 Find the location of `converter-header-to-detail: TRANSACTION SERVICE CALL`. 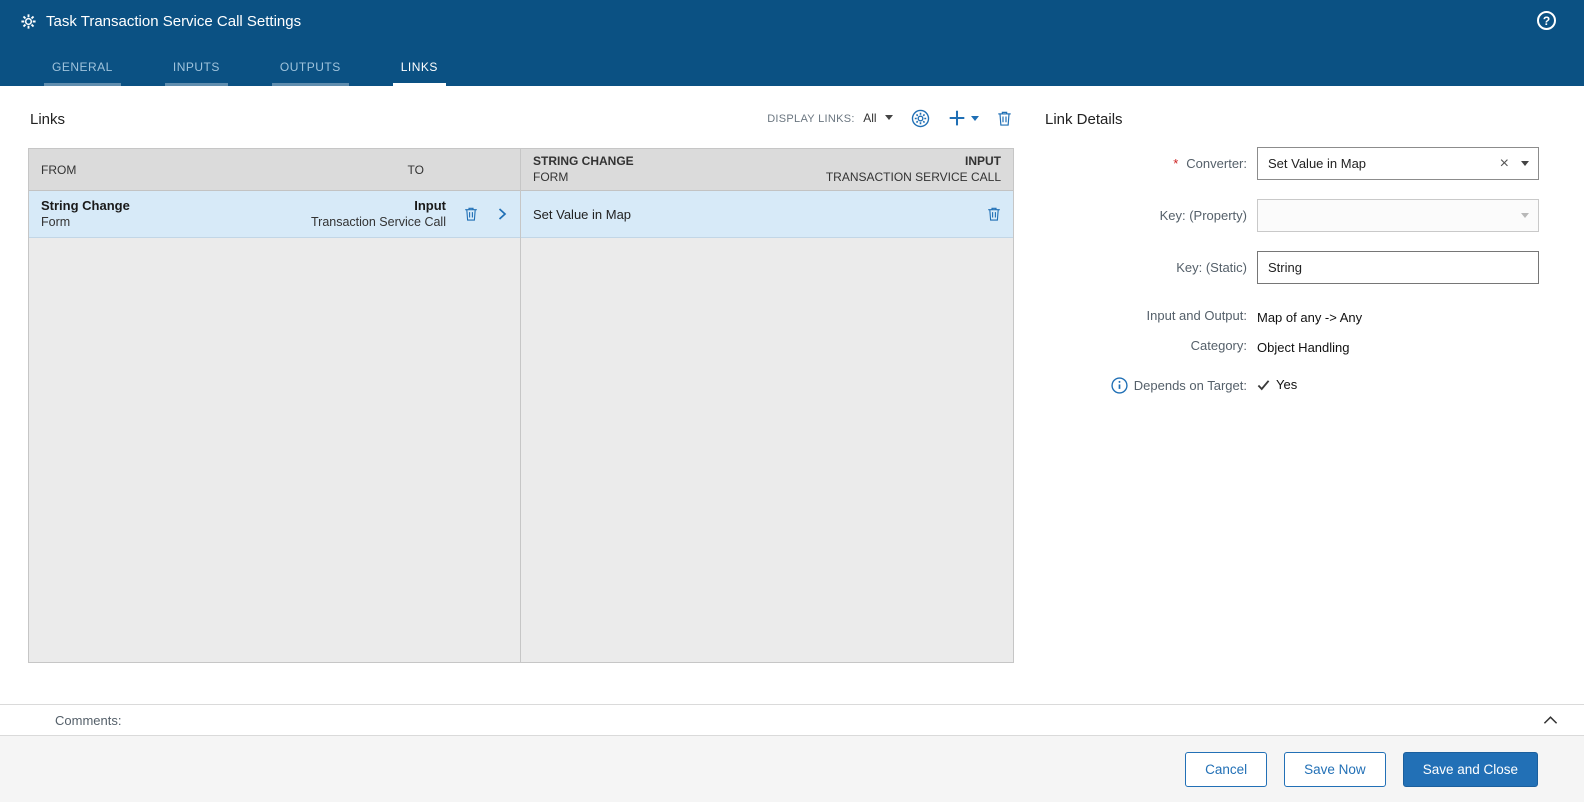

converter-header-to-detail: TRANSACTION SERVICE CALL is located at coordinates (913, 176).